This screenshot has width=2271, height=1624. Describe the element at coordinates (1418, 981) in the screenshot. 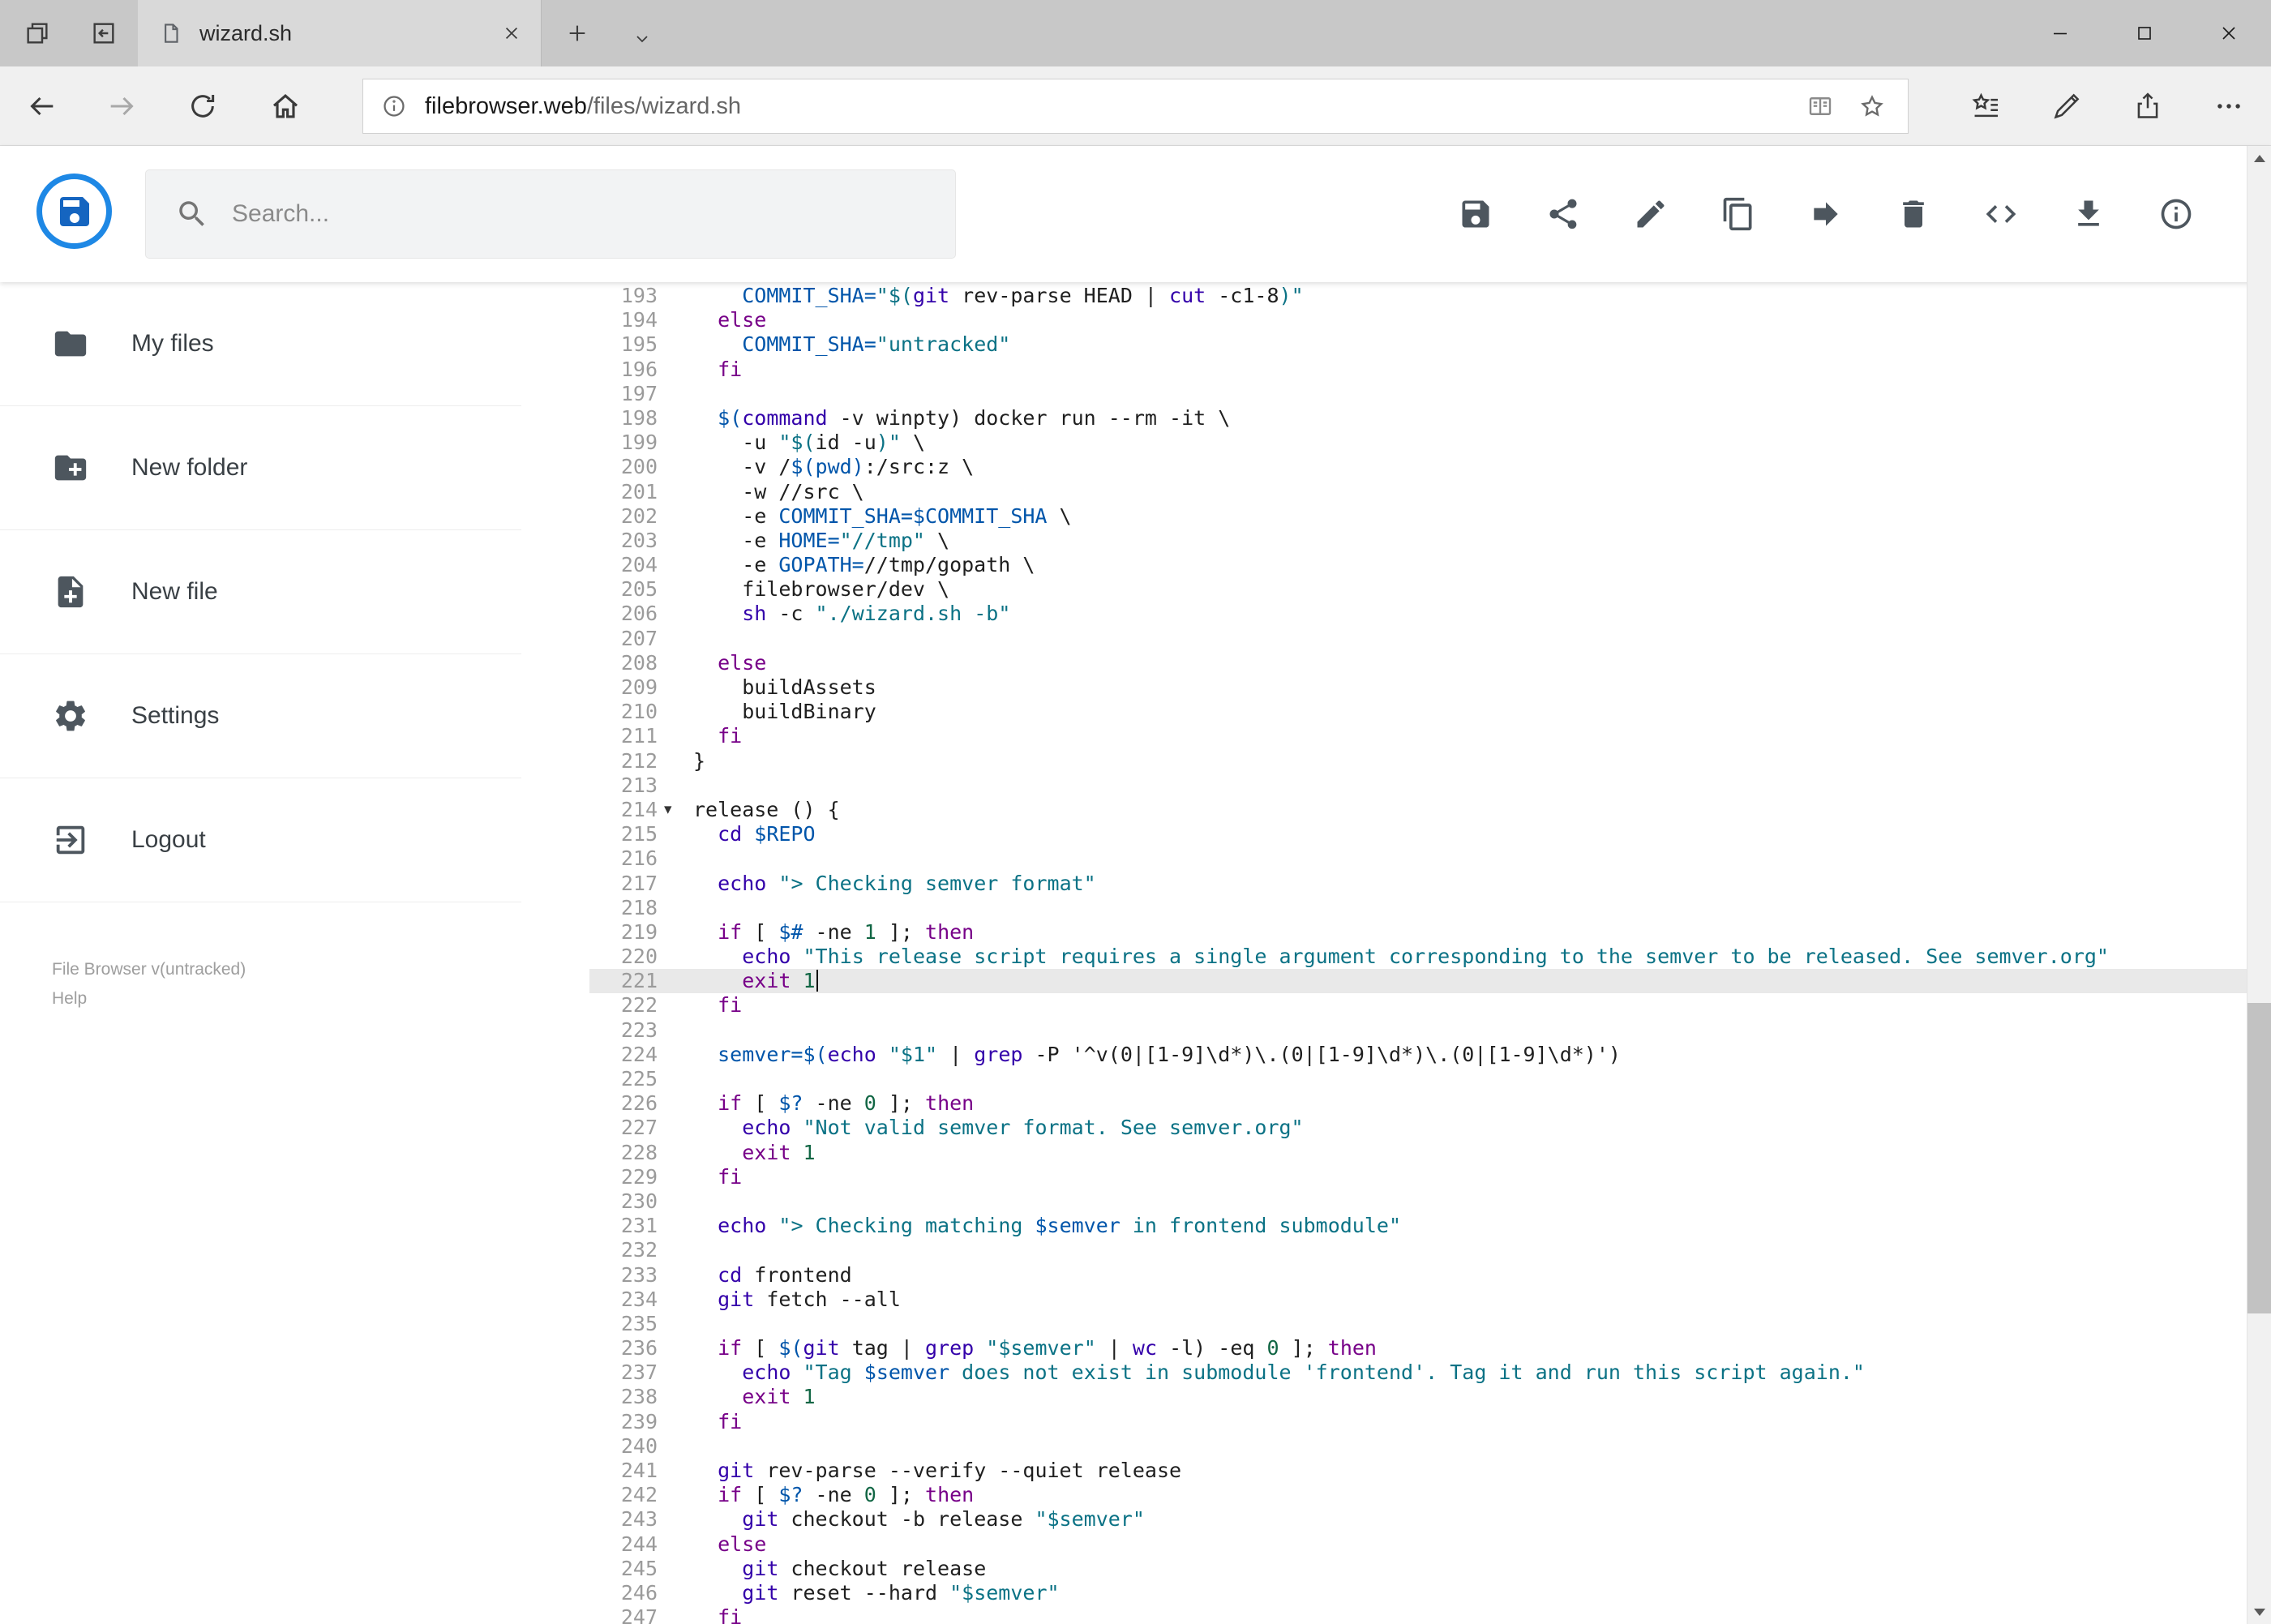

I see `code-line: 221 exit 1` at that location.